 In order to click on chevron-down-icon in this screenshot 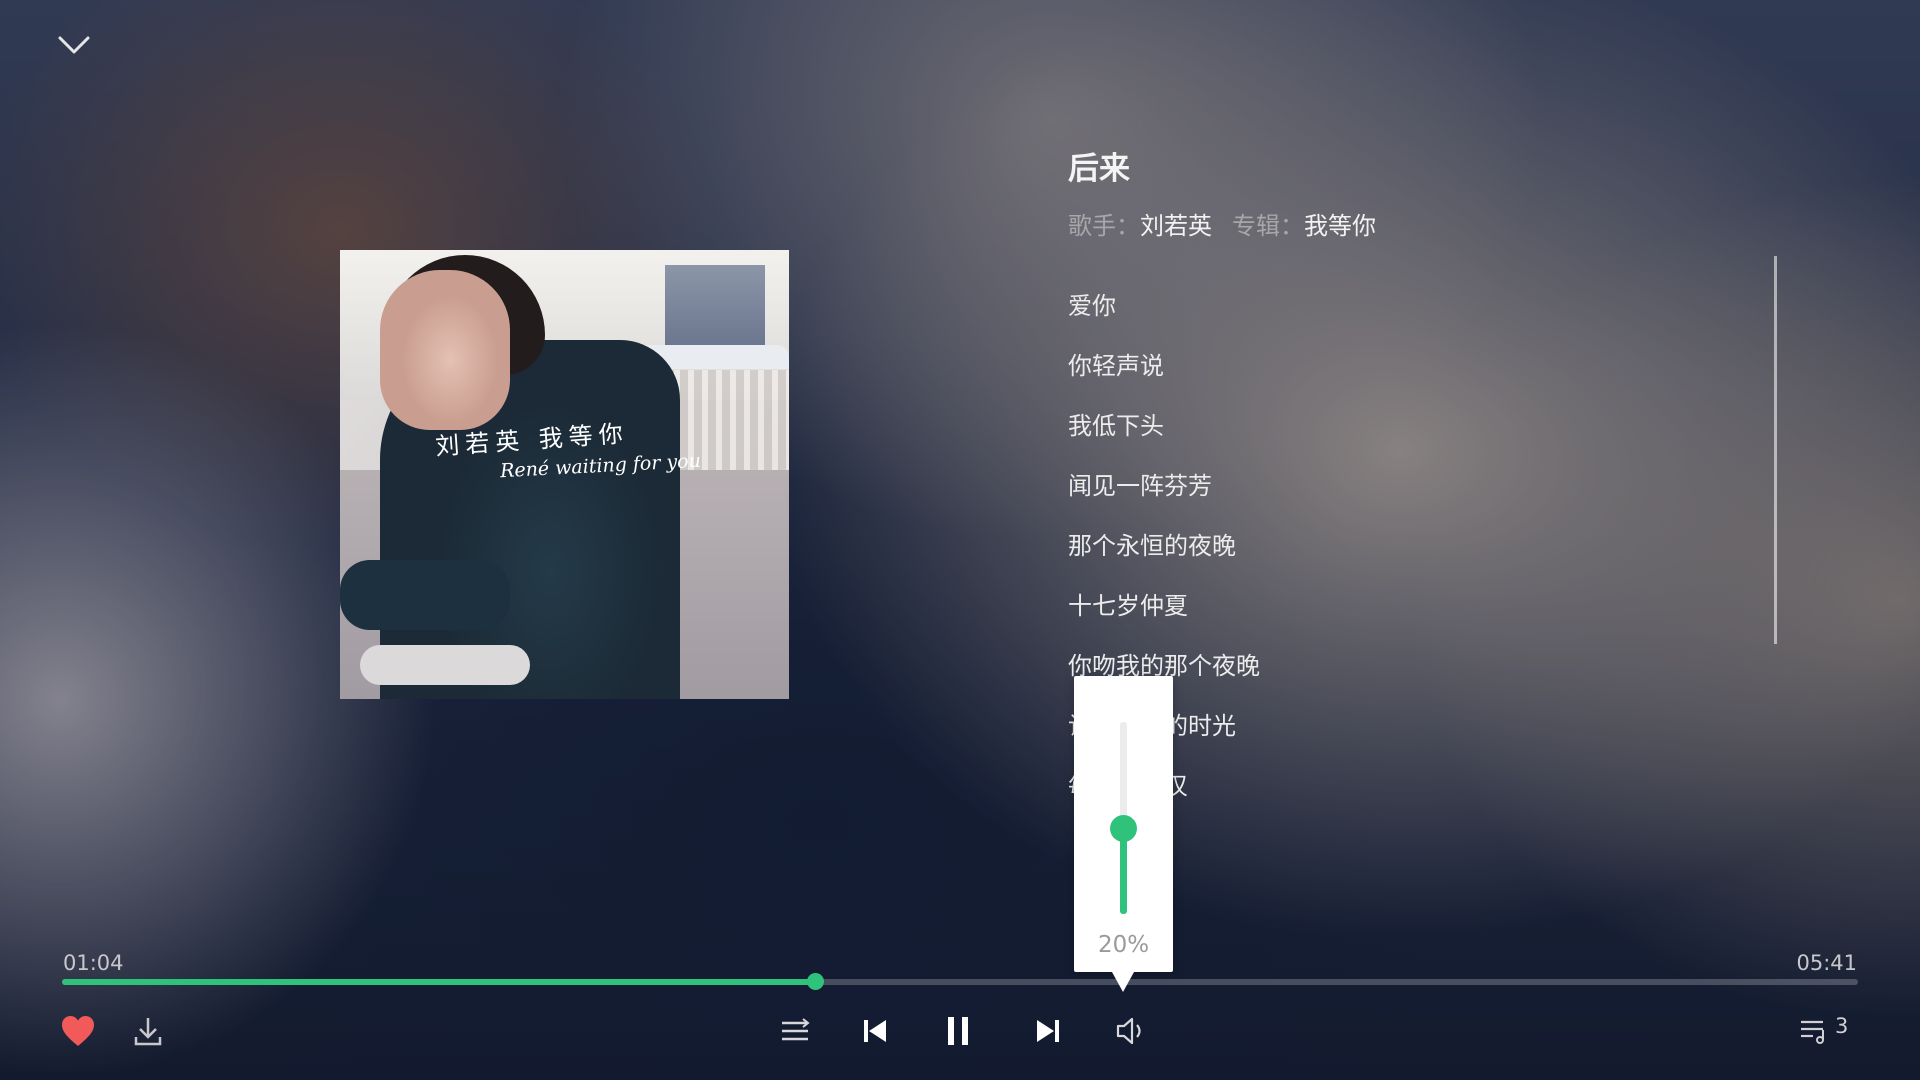, I will do `click(74, 45)`.